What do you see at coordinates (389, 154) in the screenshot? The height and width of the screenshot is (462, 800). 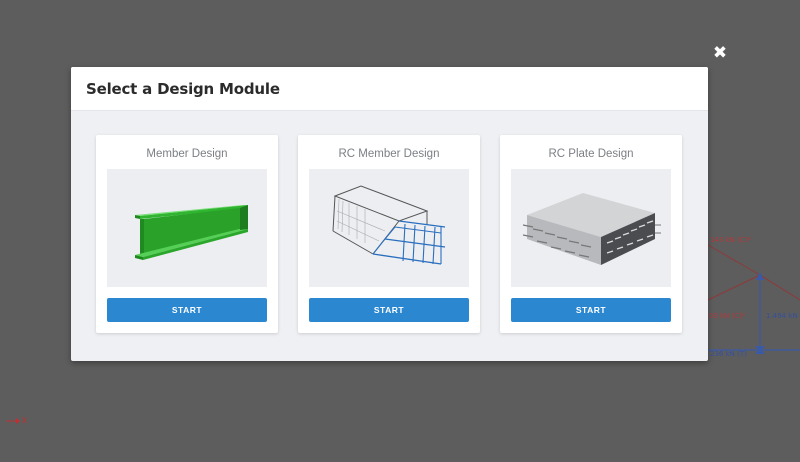 I see `module-card-title: RC Member Design` at bounding box center [389, 154].